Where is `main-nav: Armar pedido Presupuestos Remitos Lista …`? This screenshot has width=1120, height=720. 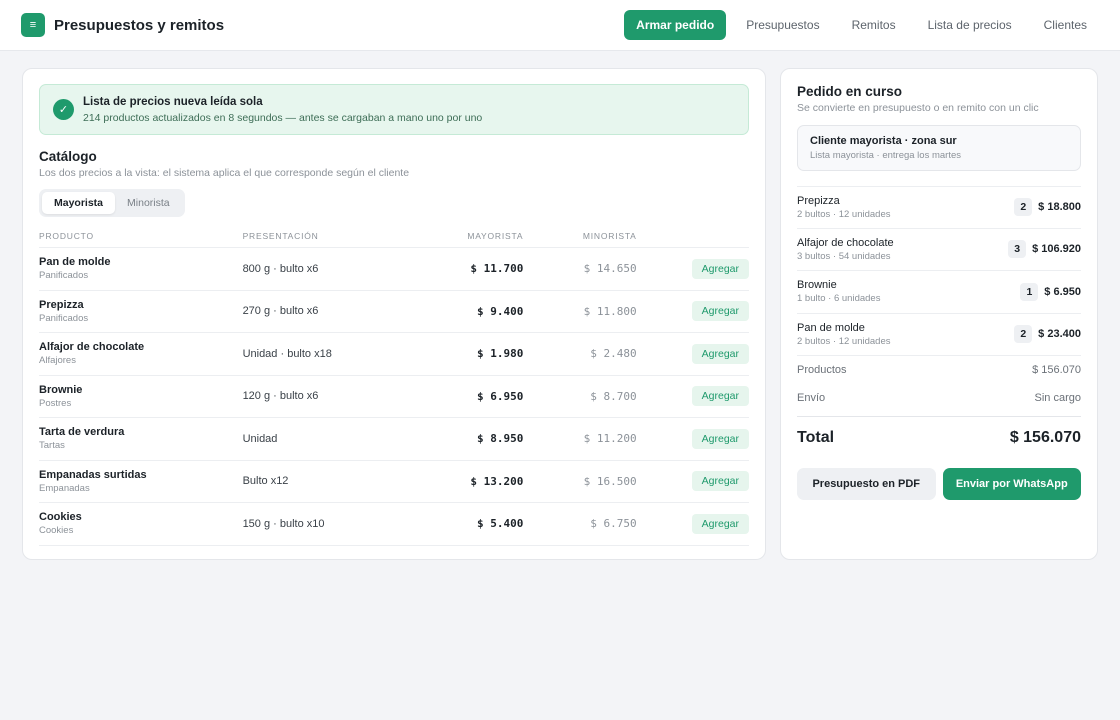 main-nav: Armar pedido Presupuestos Remitos Lista … is located at coordinates (861, 25).